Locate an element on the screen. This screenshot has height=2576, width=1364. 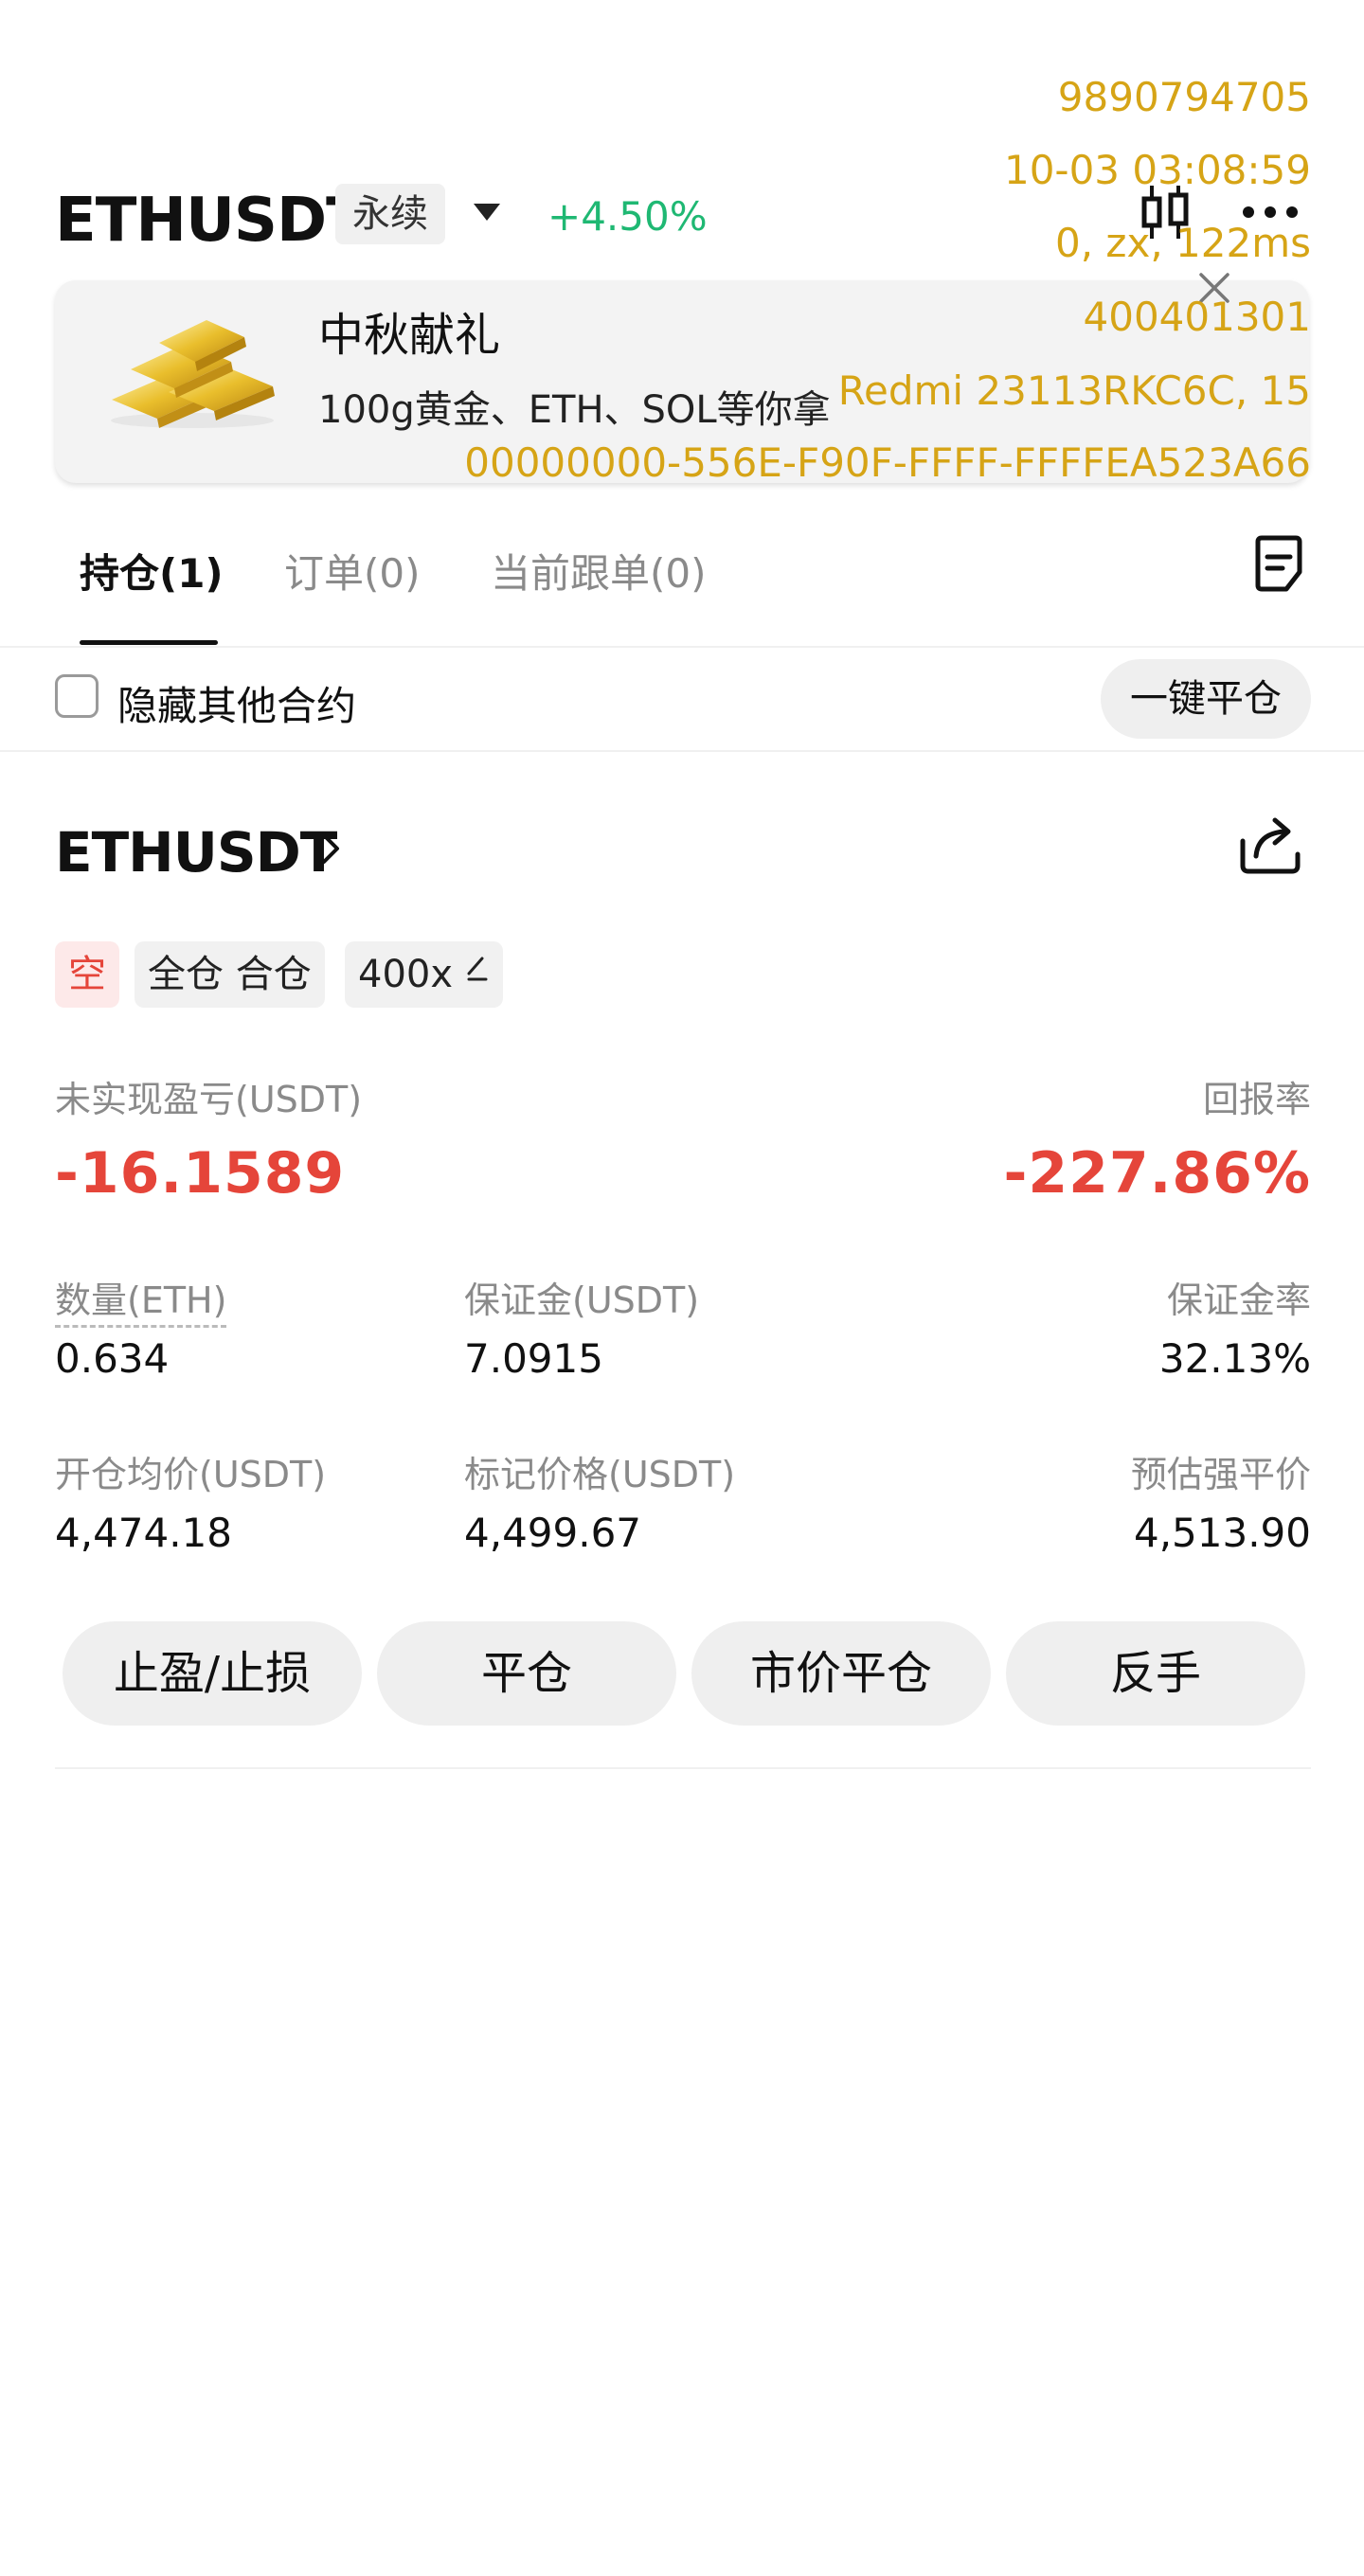
margin-mode-tag: 全仓 合仓 is located at coordinates (230, 974).